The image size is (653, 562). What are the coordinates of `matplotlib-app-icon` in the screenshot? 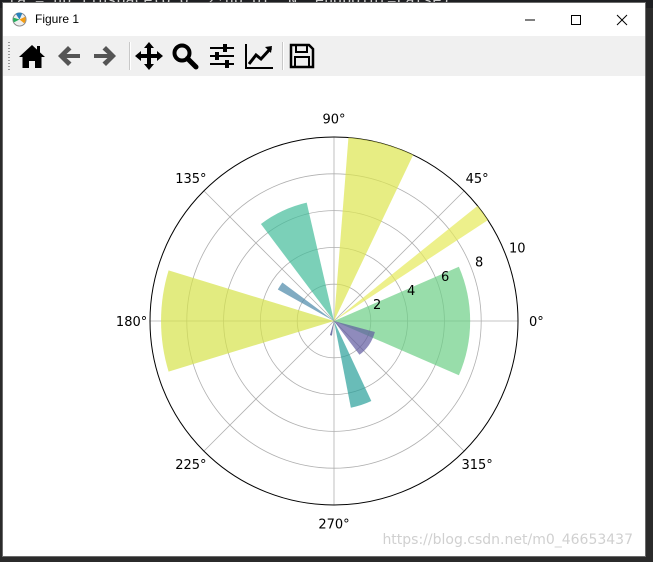 It's located at (19, 19).